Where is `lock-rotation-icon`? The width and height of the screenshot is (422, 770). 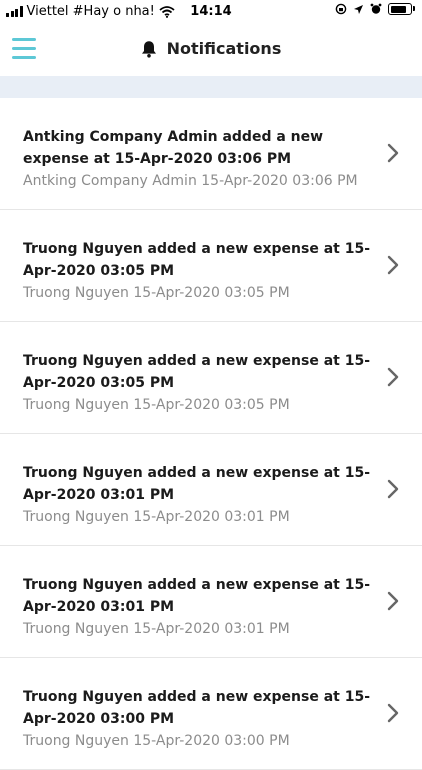
lock-rotation-icon is located at coordinates (341, 9).